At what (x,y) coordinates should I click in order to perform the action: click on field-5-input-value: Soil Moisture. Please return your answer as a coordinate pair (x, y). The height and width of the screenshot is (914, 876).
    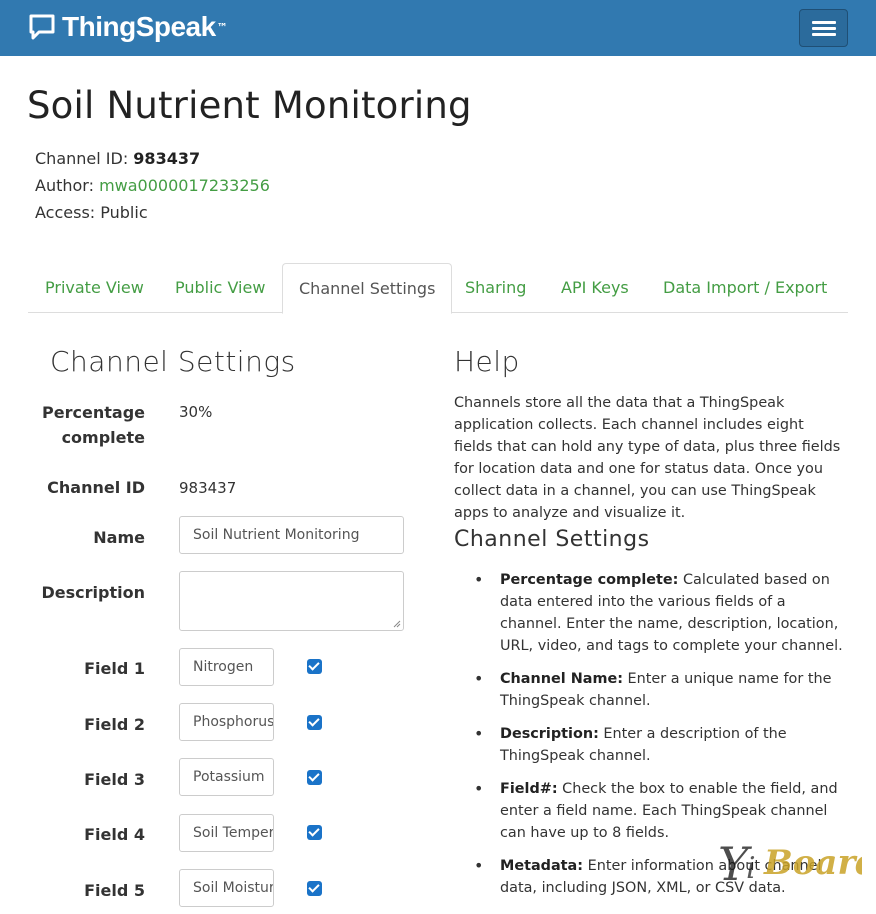
    Looking at the image, I should click on (233, 888).